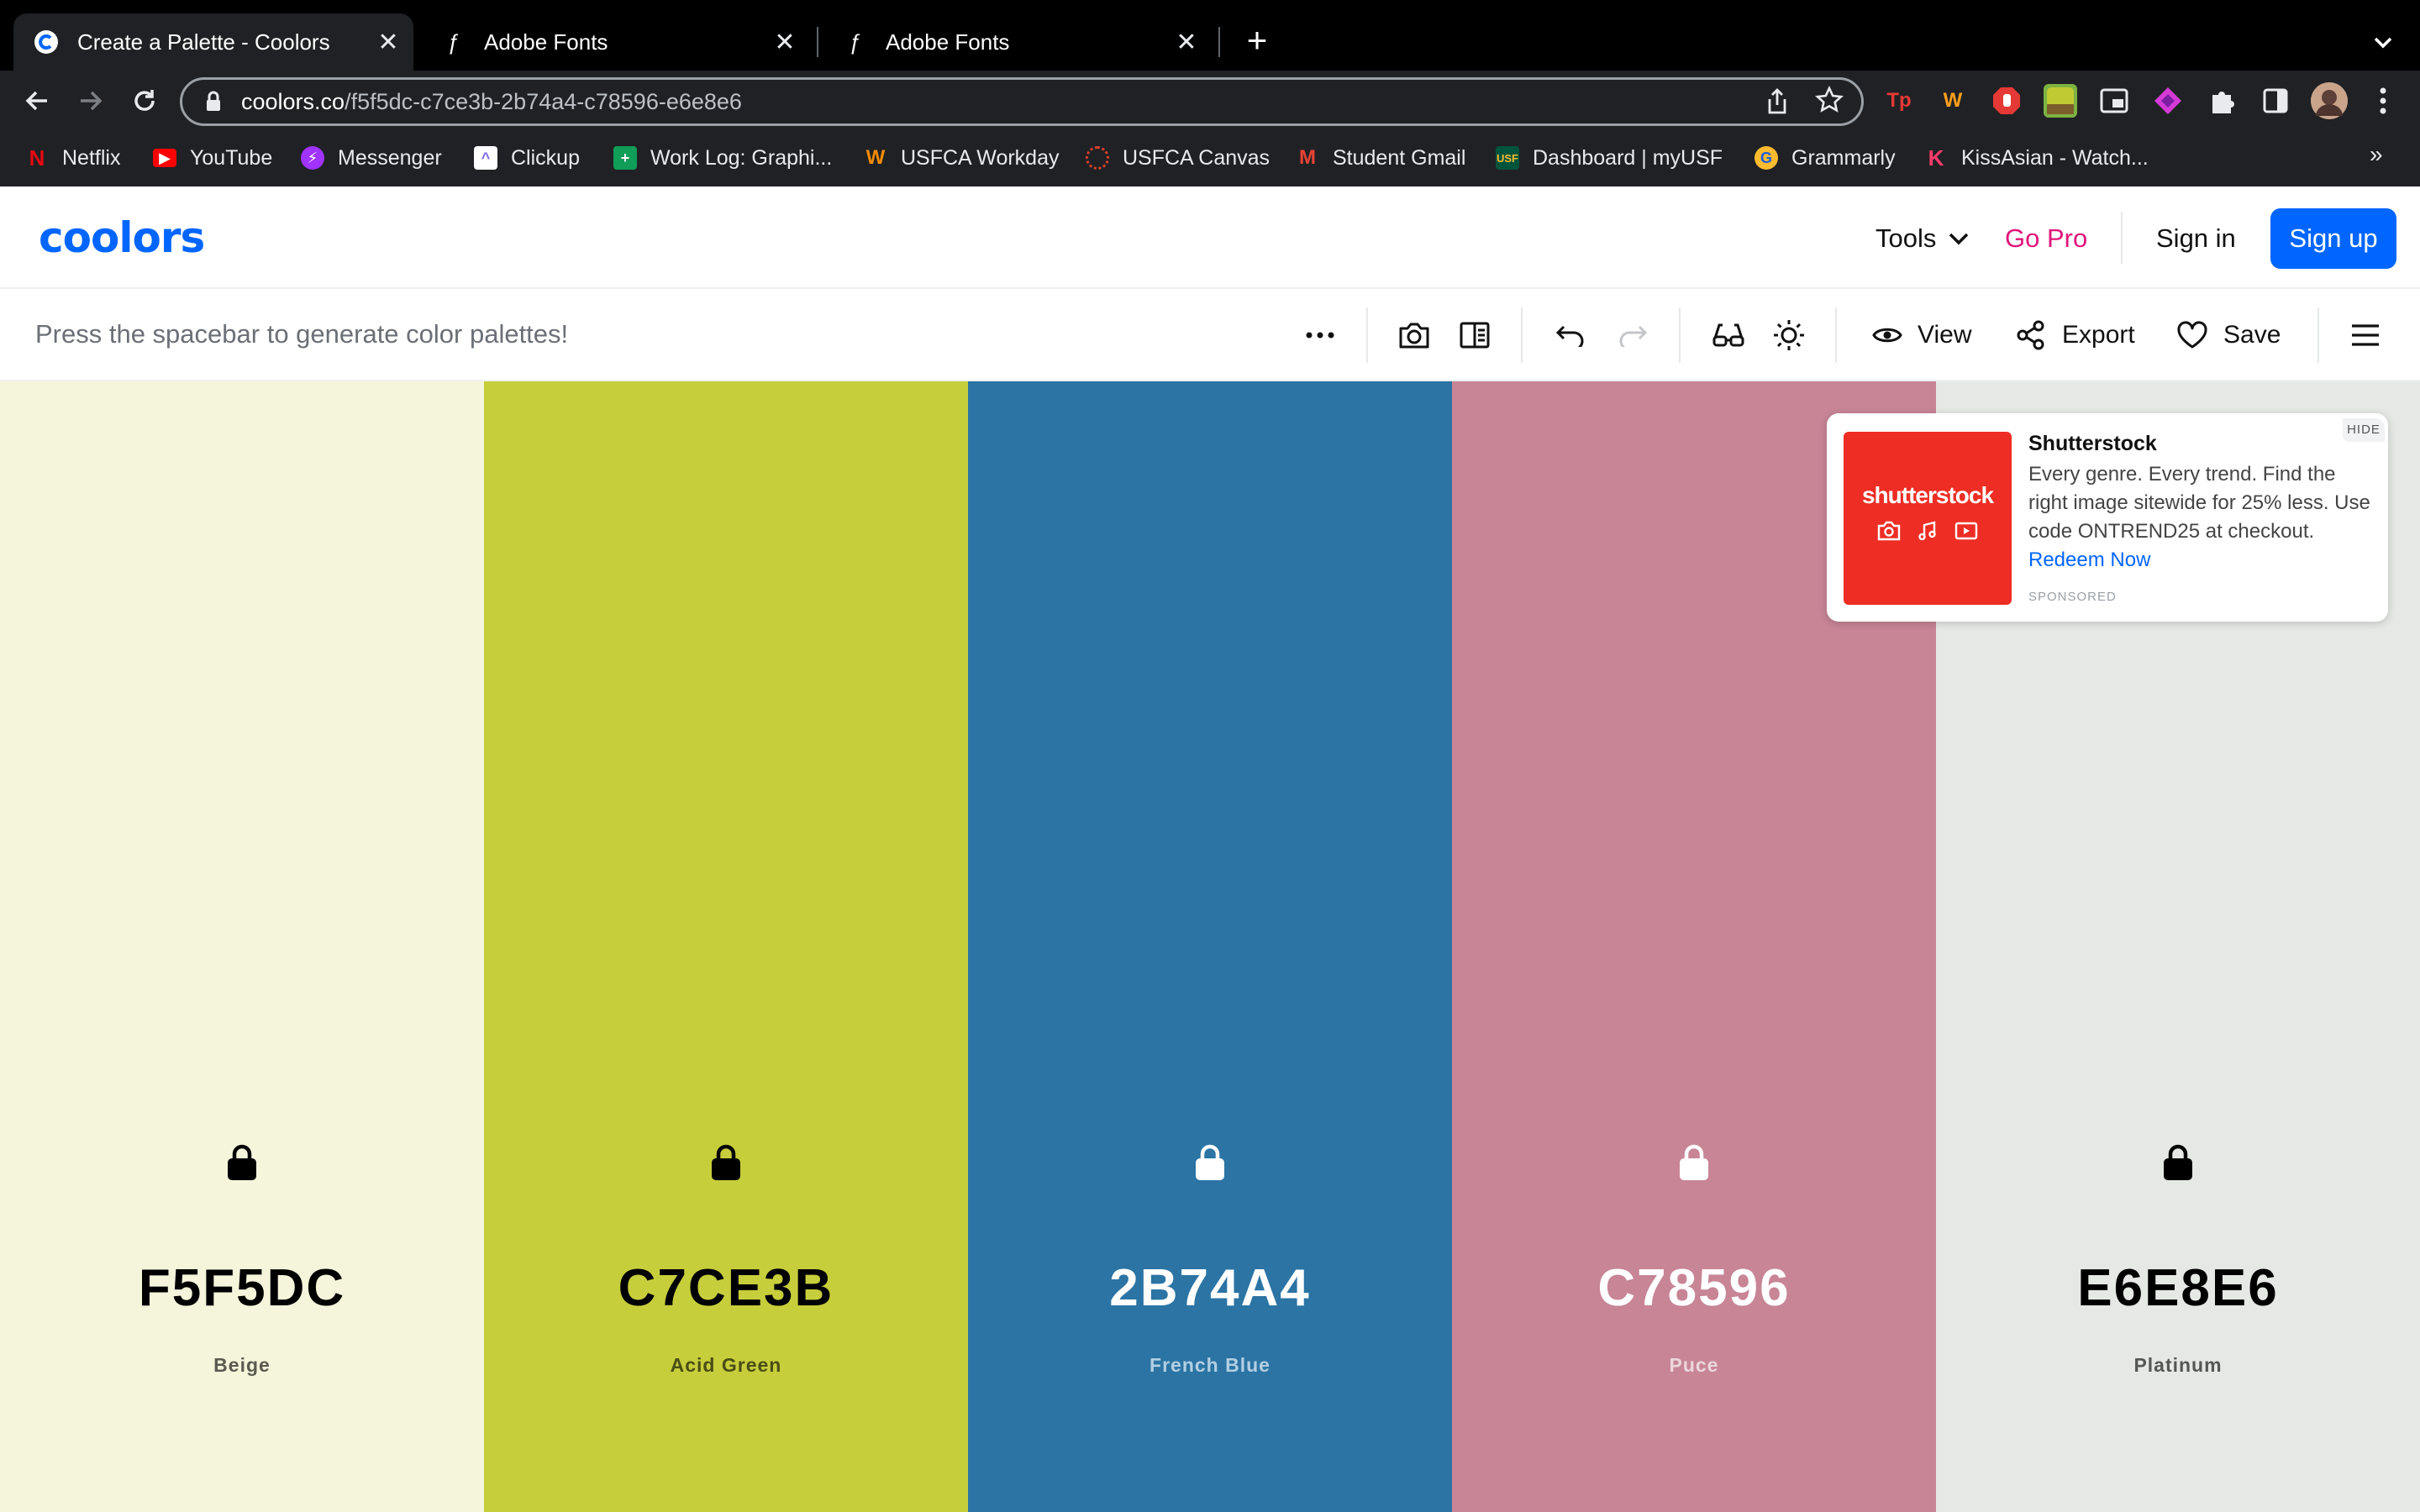  What do you see at coordinates (625, 158) in the screenshot?
I see `sheets-icon: +` at bounding box center [625, 158].